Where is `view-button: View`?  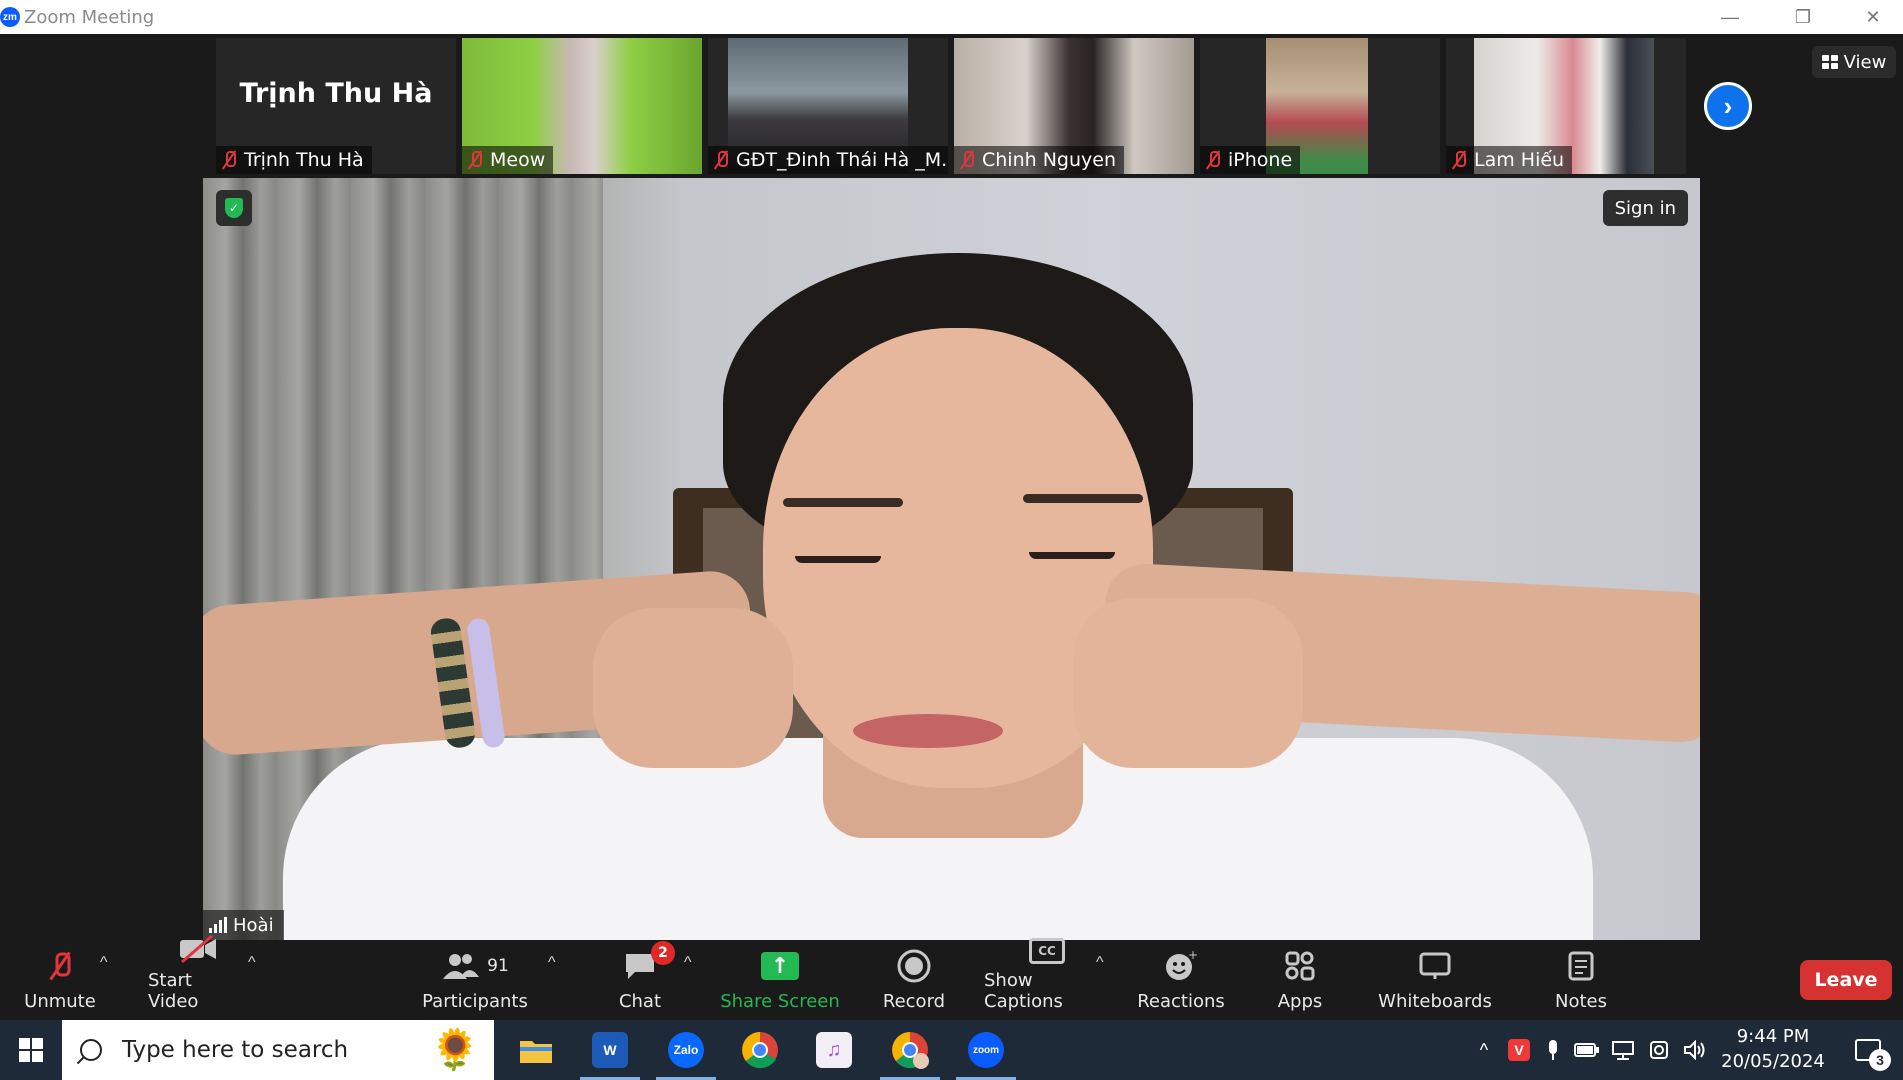
view-button: View is located at coordinates (1854, 62).